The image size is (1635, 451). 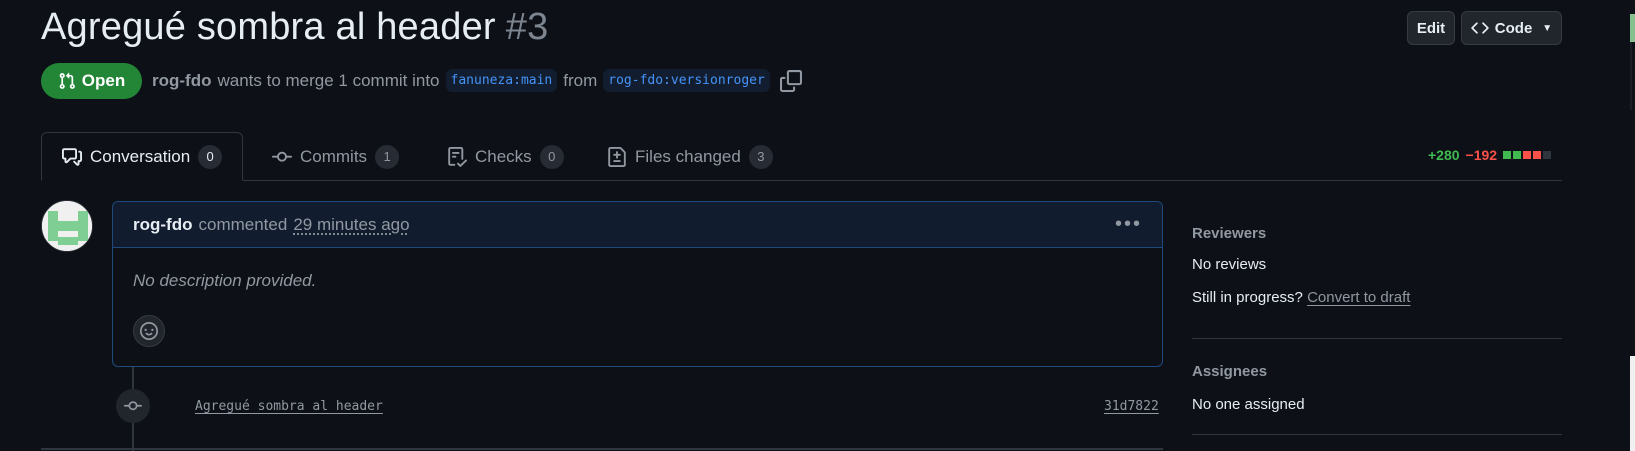 I want to click on identicon-image, so click(x=67, y=226).